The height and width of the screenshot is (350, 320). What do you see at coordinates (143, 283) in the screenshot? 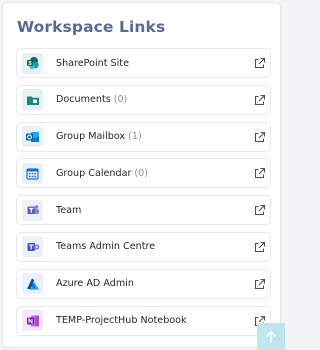
I see `link-azure-ad-admin: Azure AD Admin` at bounding box center [143, 283].